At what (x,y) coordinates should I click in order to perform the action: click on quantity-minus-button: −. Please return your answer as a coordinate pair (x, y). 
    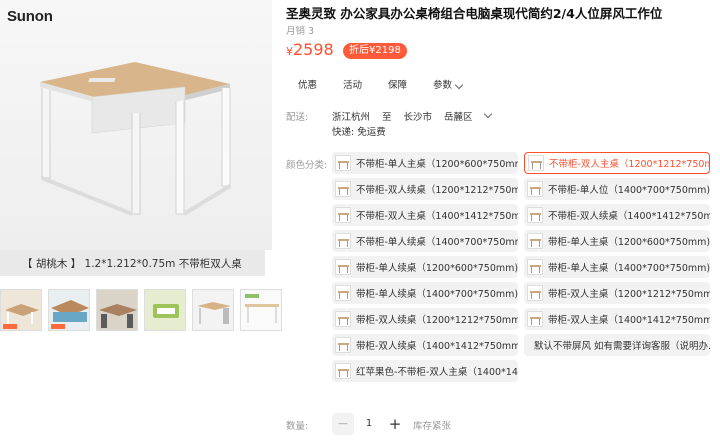
    Looking at the image, I should click on (343, 424).